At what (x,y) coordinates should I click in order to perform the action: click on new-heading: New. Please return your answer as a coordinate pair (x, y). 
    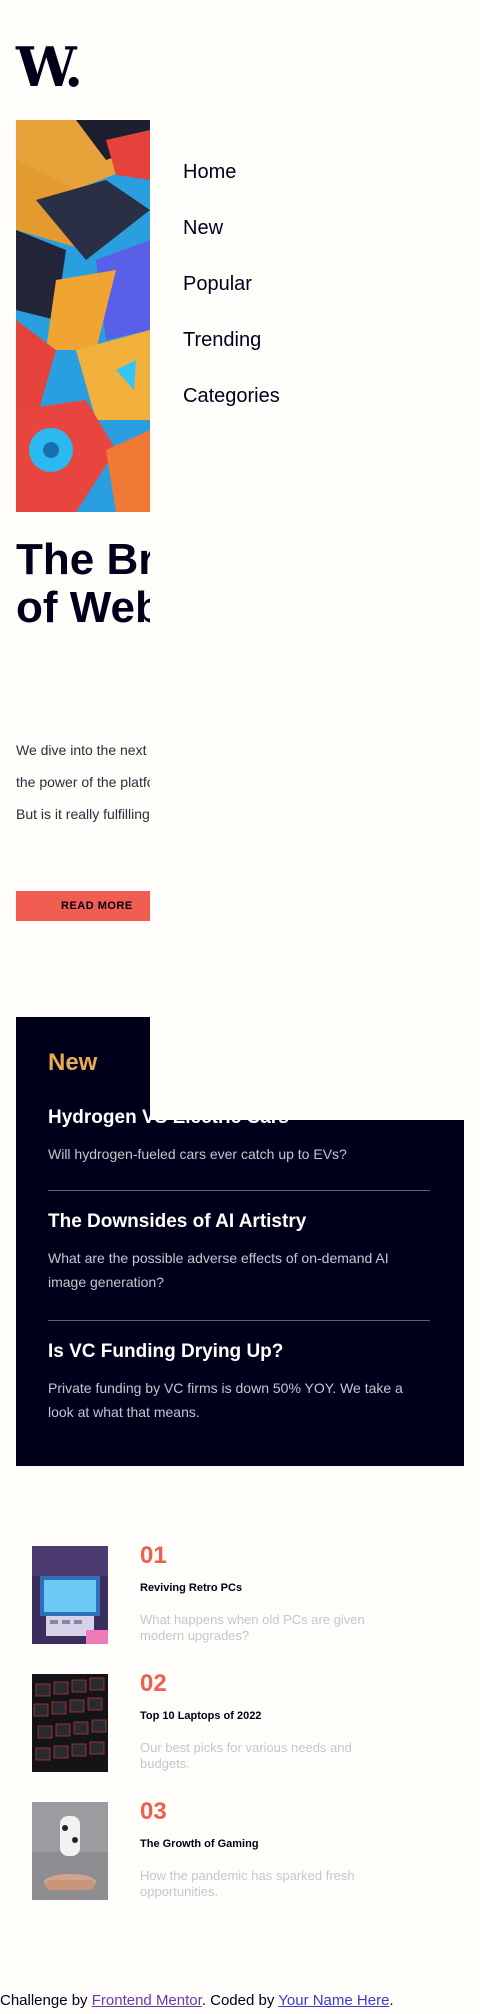
    Looking at the image, I should click on (73, 1062).